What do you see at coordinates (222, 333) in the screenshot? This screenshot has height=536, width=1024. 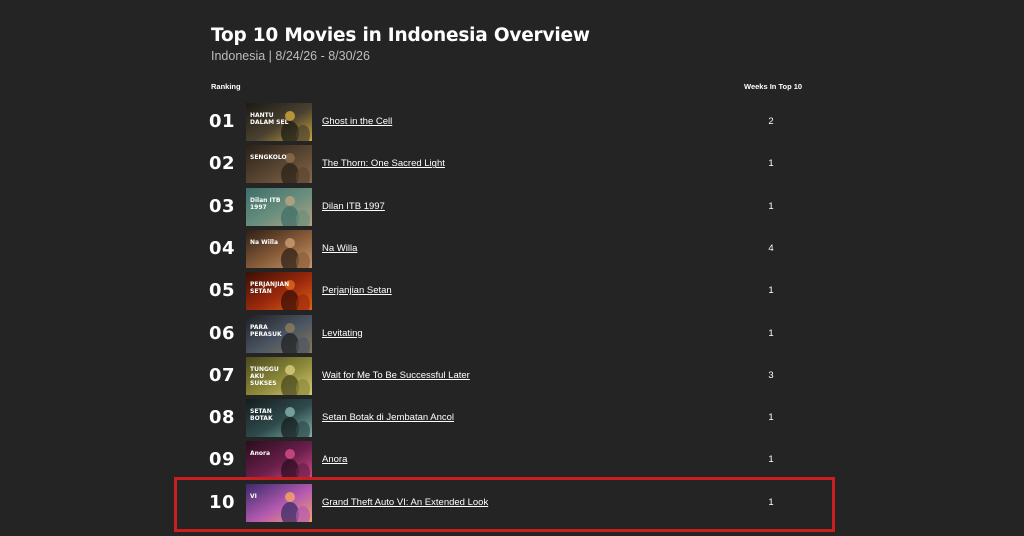 I see `rank-number: 06` at bounding box center [222, 333].